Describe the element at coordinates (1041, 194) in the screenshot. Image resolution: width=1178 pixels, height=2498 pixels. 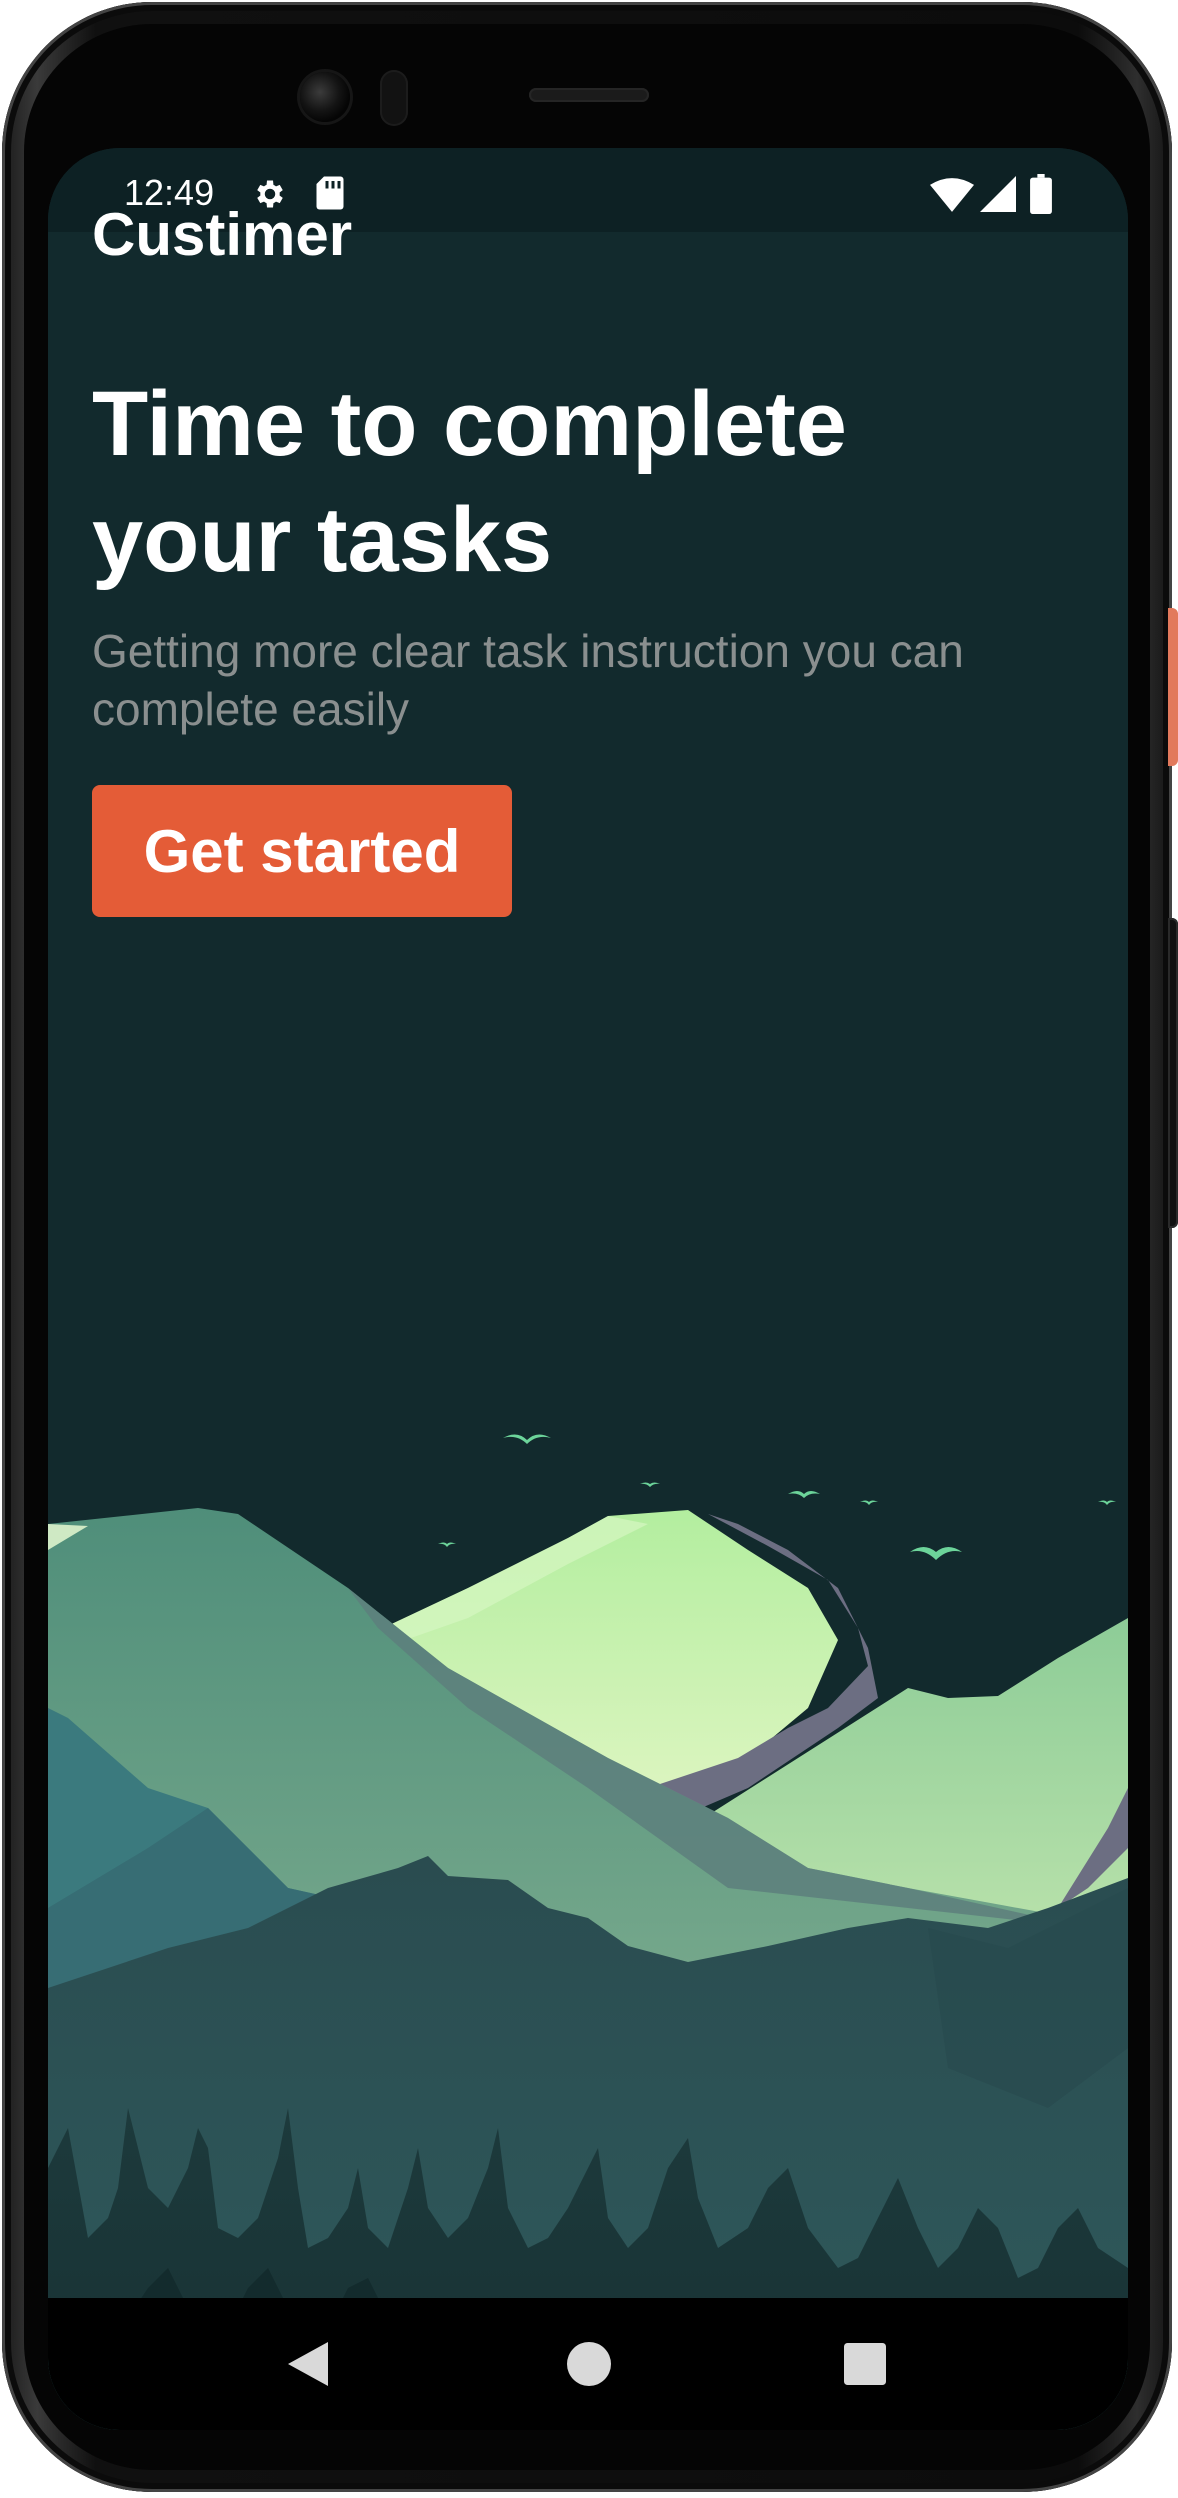
I see `battery-icon` at that location.